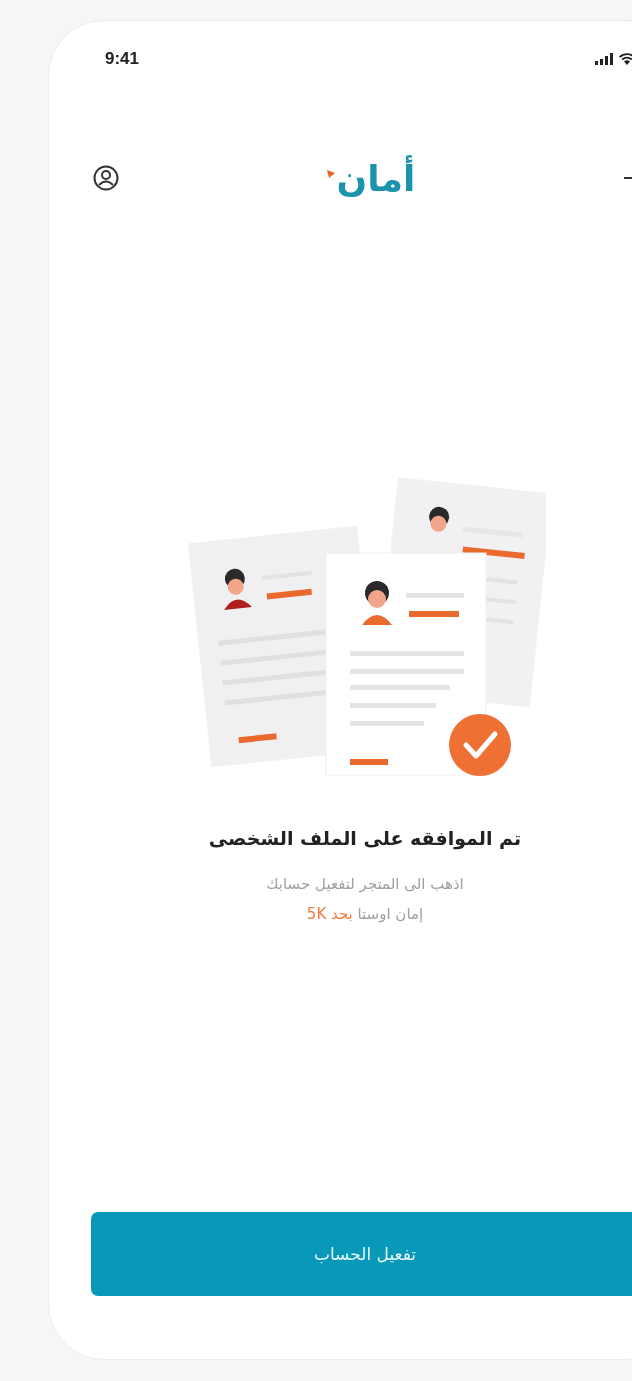 The width and height of the screenshot is (632, 1381). Describe the element at coordinates (106, 178) in the screenshot. I see `profile-icon` at that location.